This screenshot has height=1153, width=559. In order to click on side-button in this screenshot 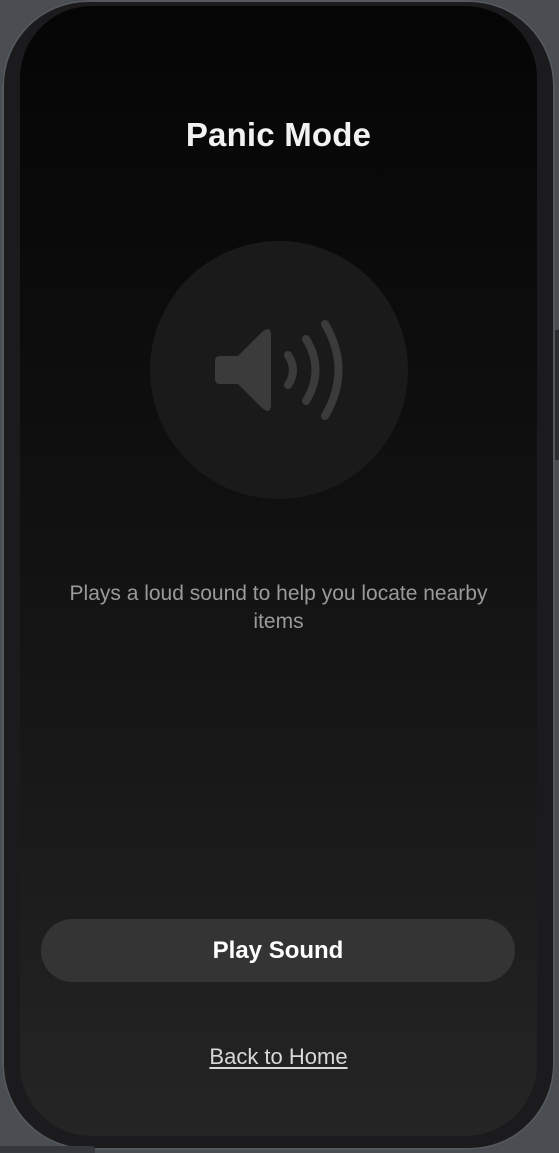, I will do `click(557, 395)`.